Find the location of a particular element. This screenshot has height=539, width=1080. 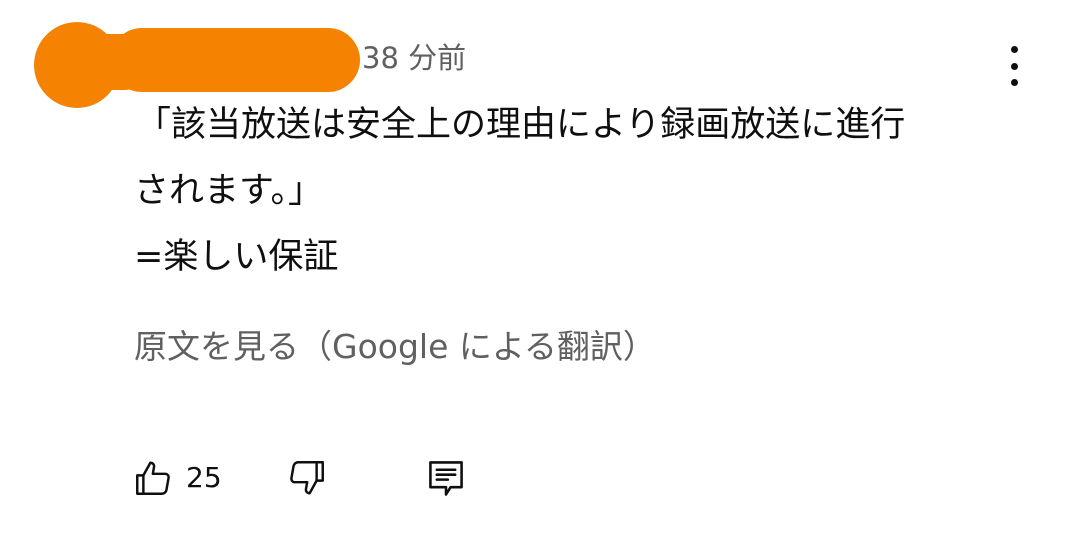

dislike-button is located at coordinates (307, 478).